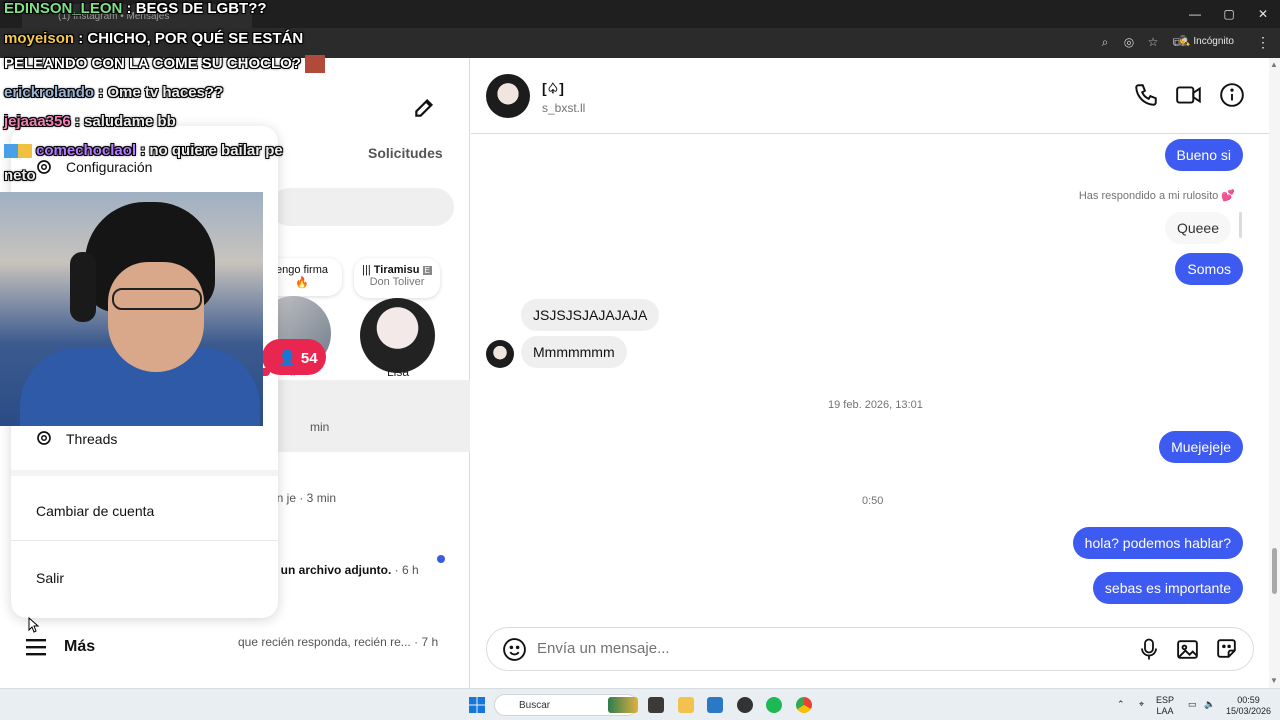 This screenshot has width=1280, height=720. What do you see at coordinates (152, 63) in the screenshot?
I see `chat-message: PELEANDO CON LA COME SU CHOCLO?` at bounding box center [152, 63].